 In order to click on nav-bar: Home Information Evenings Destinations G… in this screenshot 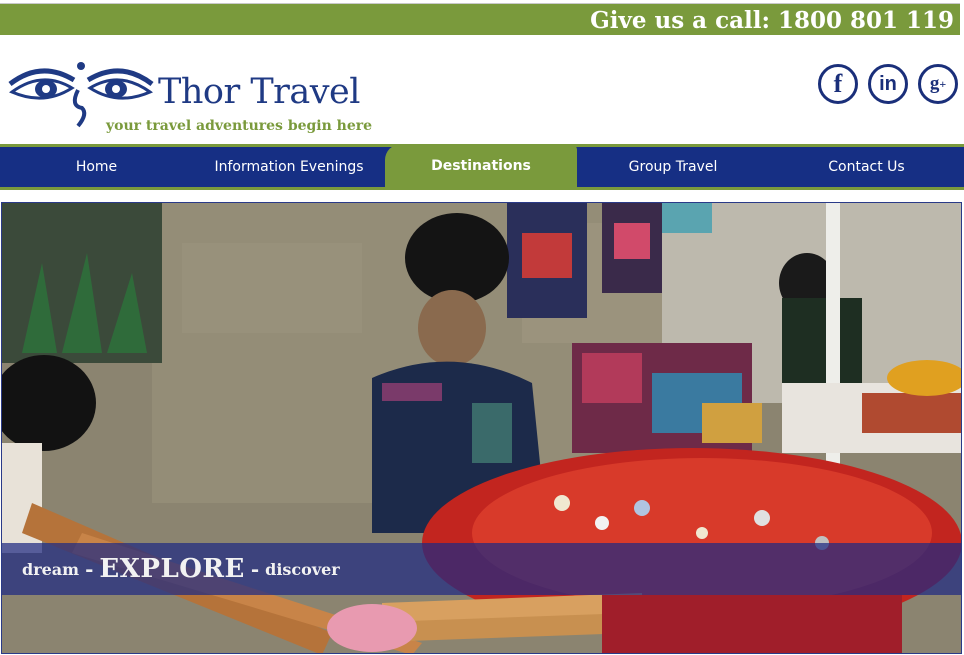, I will do `click(482, 165)`.